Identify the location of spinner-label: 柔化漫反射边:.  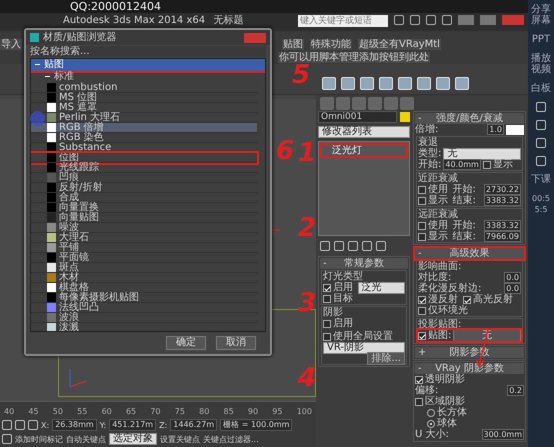
(450, 288).